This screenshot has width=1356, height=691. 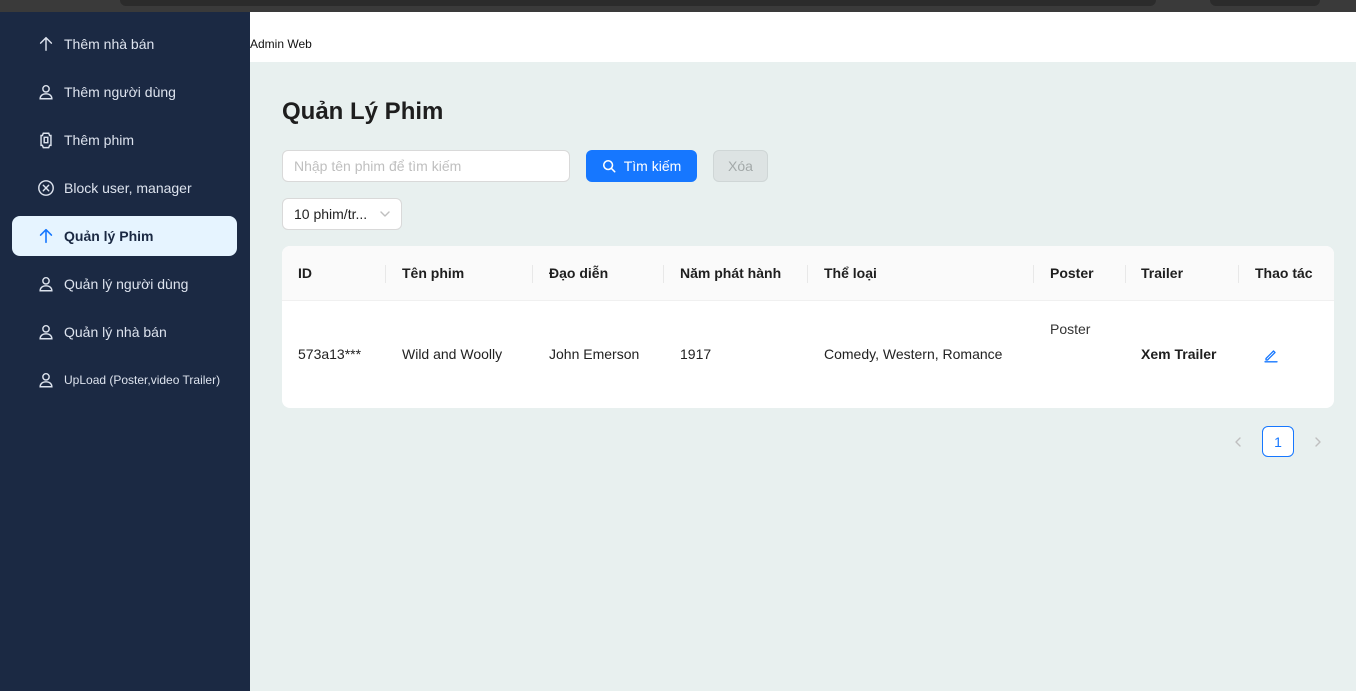 I want to click on chevron-right-icon, so click(x=1318, y=442).